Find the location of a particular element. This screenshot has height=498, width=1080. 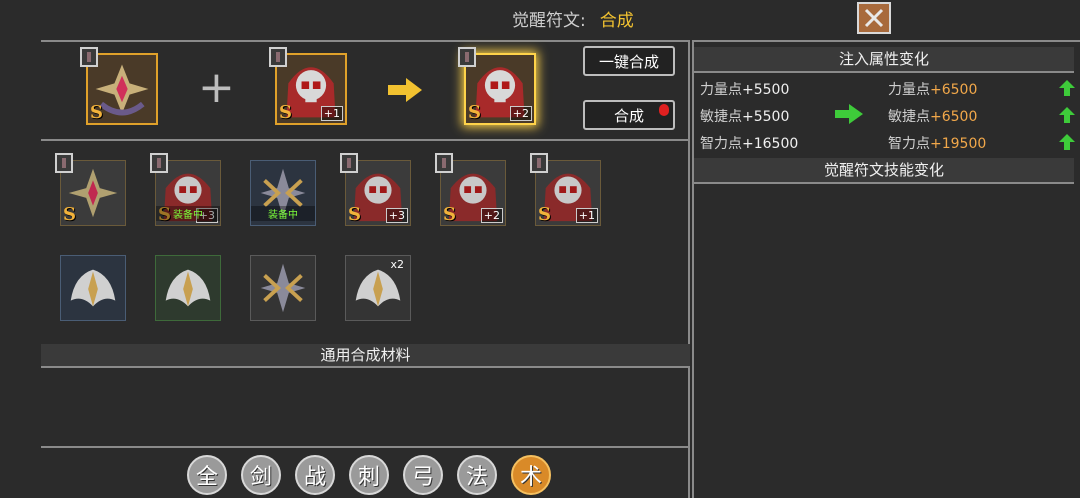

skill-change-title: 觉醒符文技能变化 is located at coordinates (884, 171).